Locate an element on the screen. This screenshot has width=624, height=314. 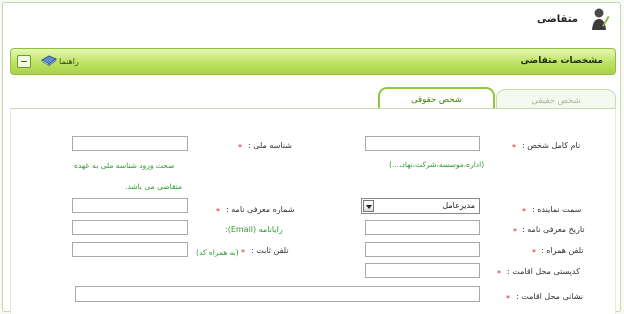
book-icon is located at coordinates (49, 60).